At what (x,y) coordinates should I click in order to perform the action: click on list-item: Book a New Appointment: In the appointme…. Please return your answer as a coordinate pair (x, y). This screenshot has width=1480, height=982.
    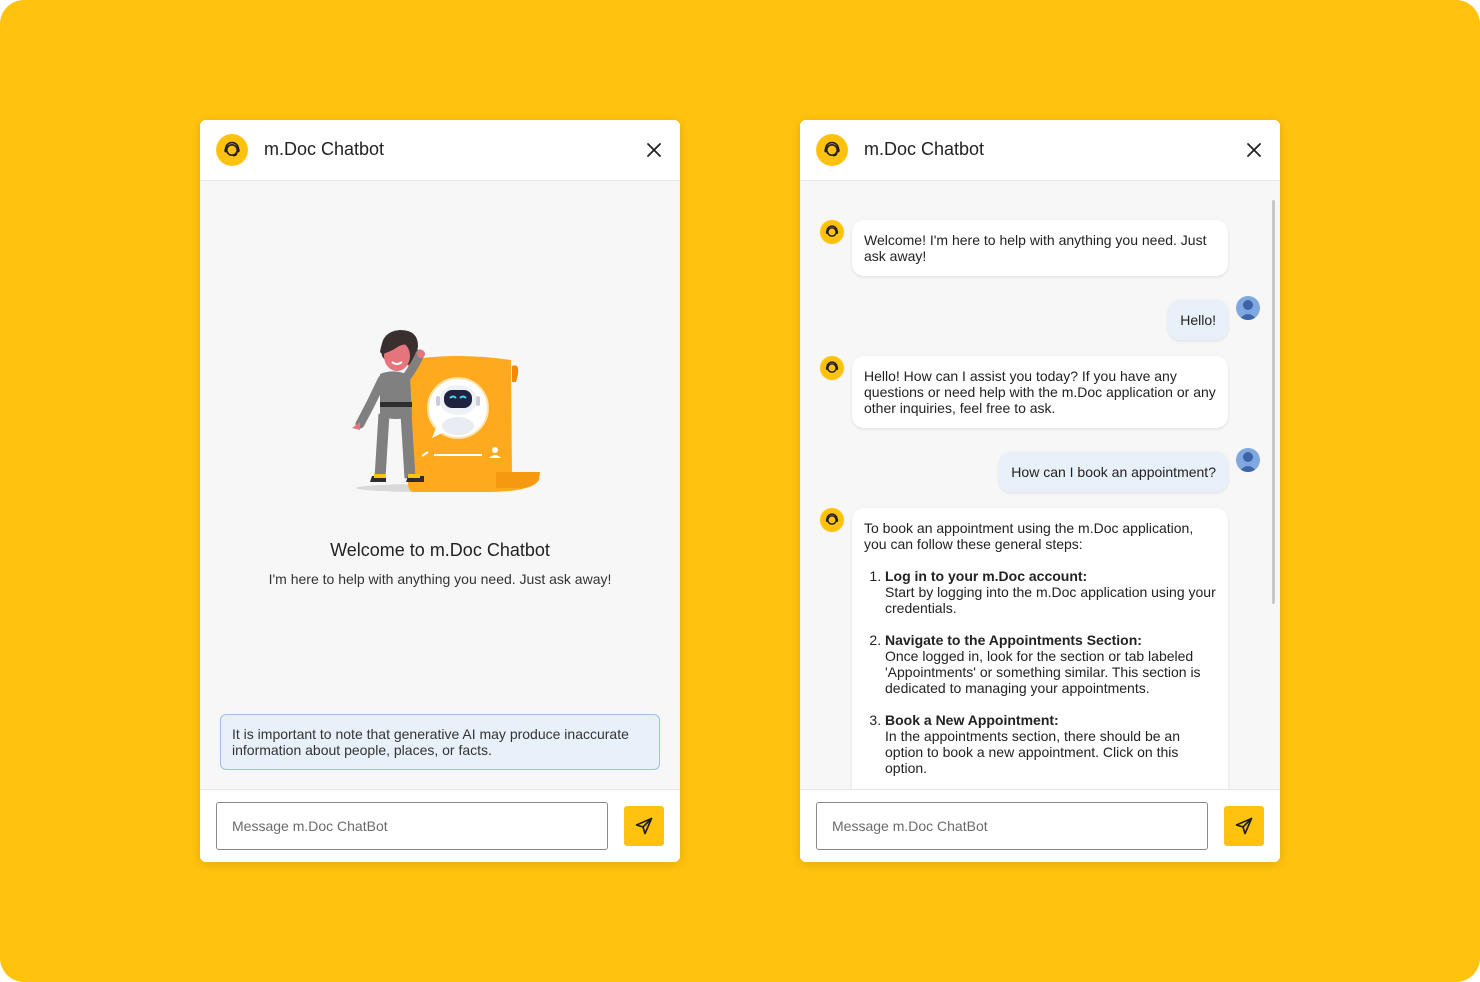
    Looking at the image, I should click on (1050, 744).